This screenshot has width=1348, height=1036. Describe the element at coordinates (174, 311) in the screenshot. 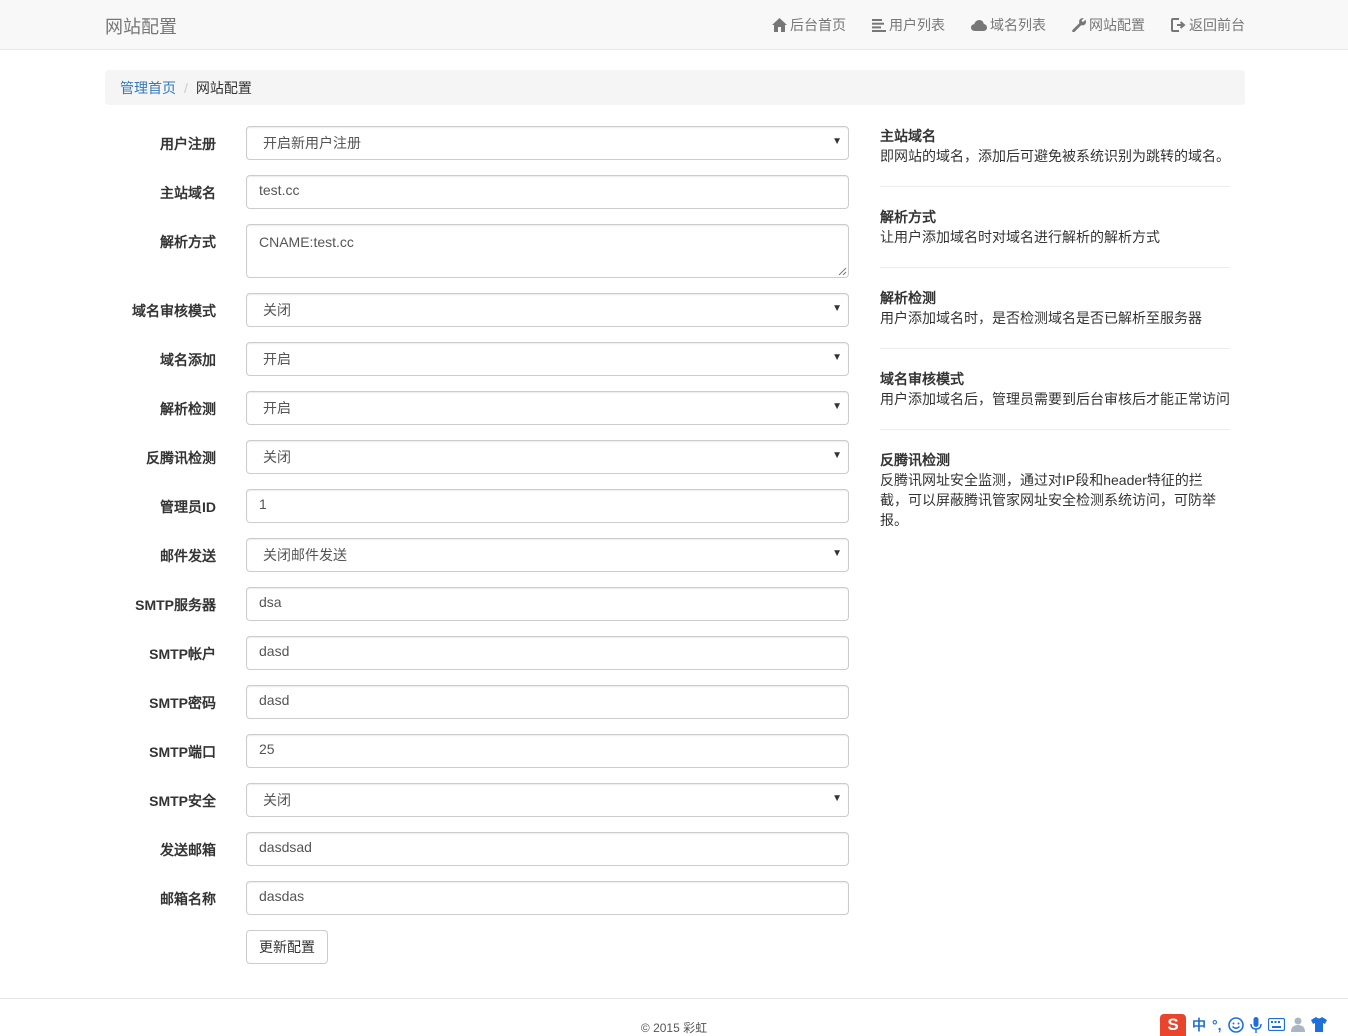

I see `field-label: 域名审核模式` at that location.